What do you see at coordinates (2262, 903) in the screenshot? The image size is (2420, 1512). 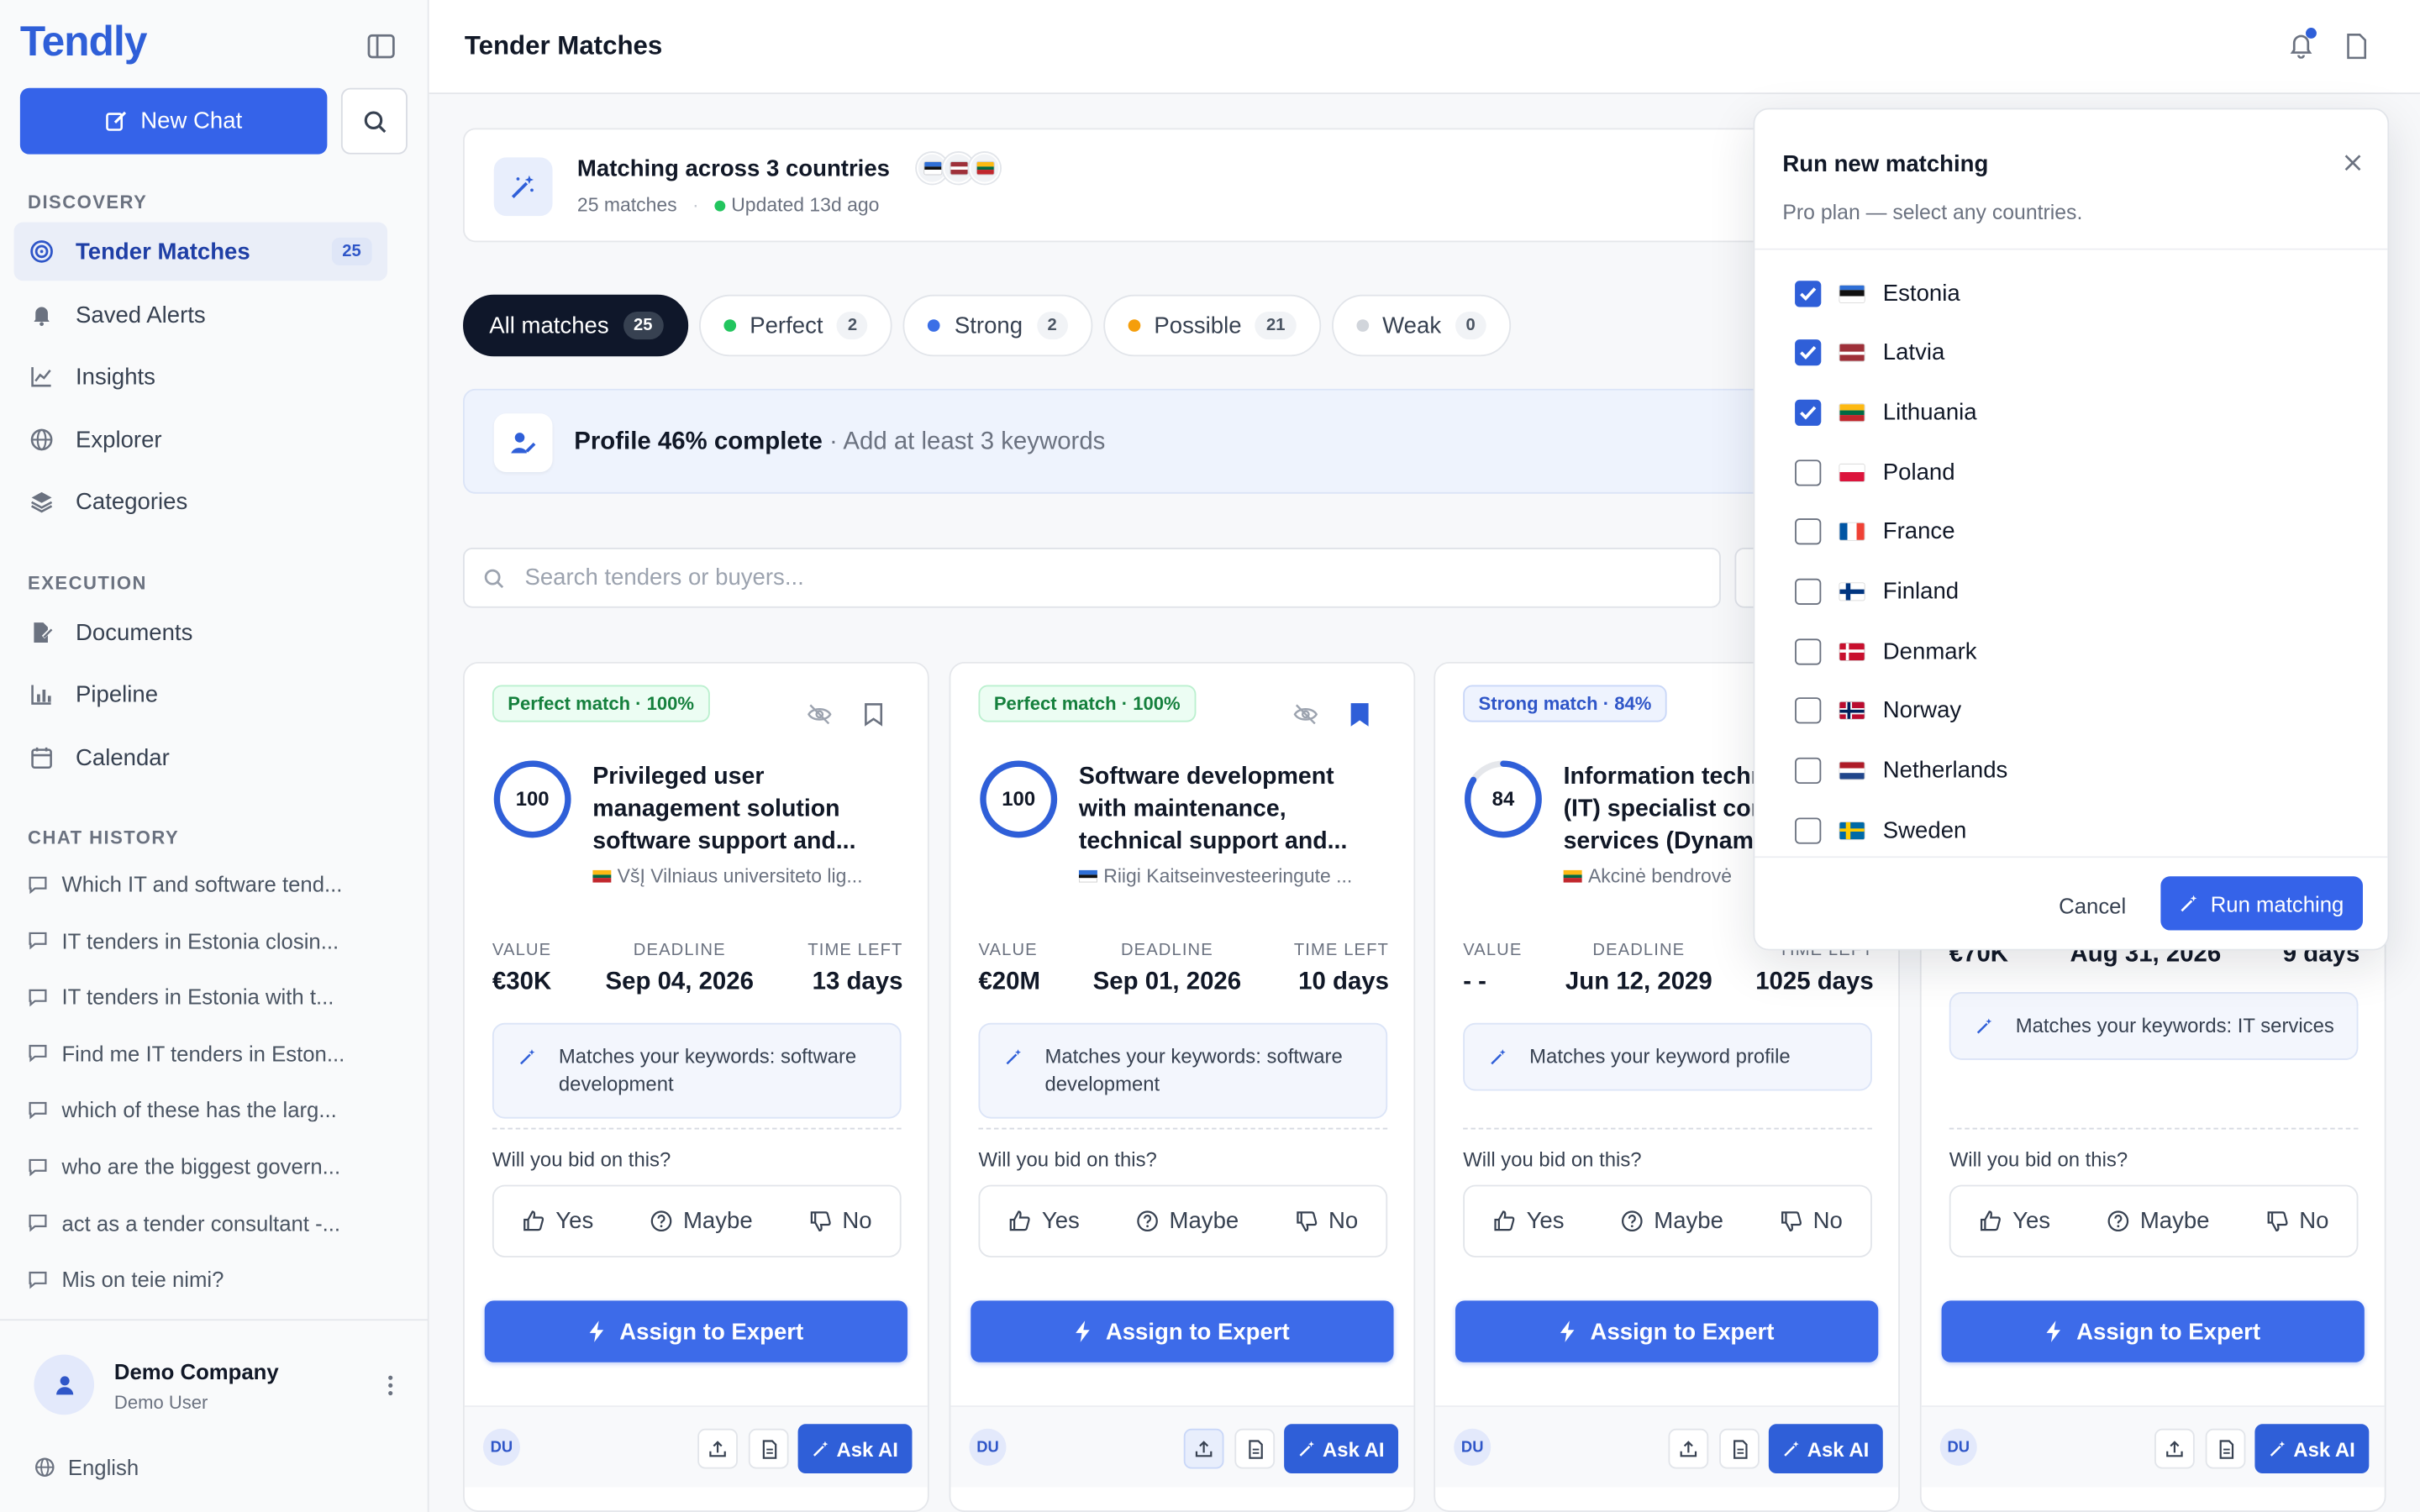 I see `run-matching-button: Run matching` at bounding box center [2262, 903].